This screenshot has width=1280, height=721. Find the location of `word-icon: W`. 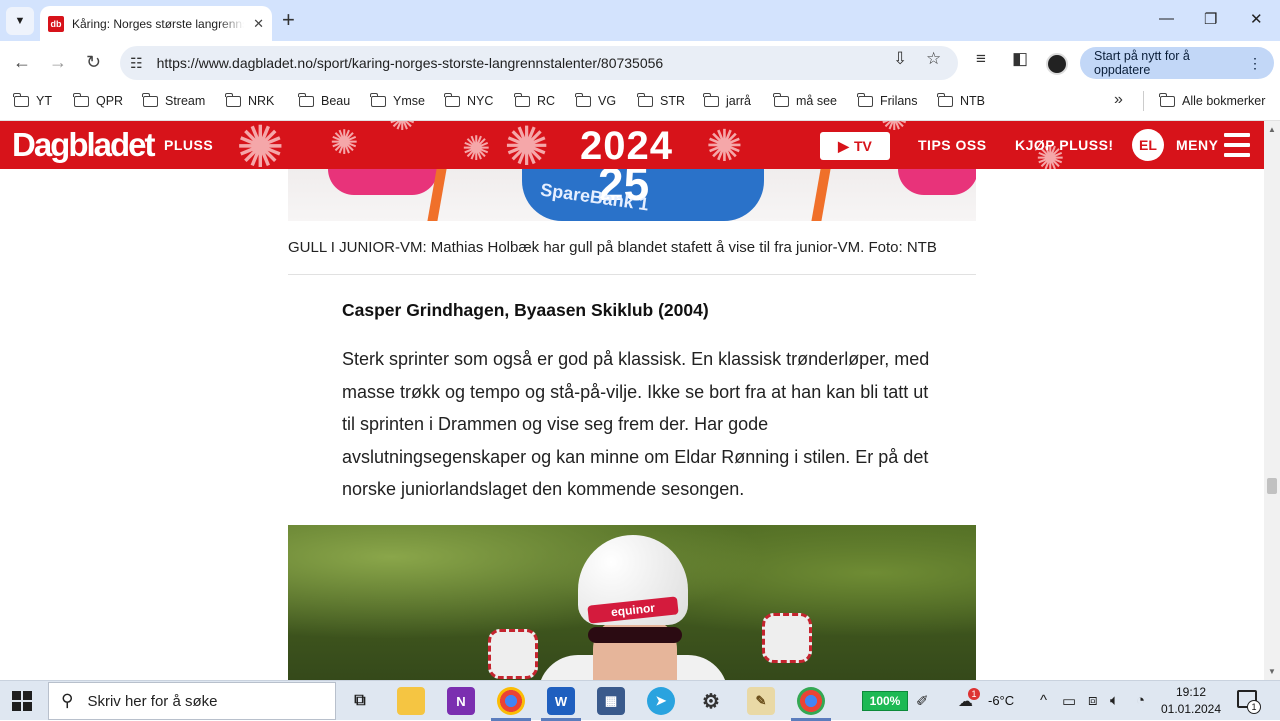

word-icon: W is located at coordinates (561, 701).